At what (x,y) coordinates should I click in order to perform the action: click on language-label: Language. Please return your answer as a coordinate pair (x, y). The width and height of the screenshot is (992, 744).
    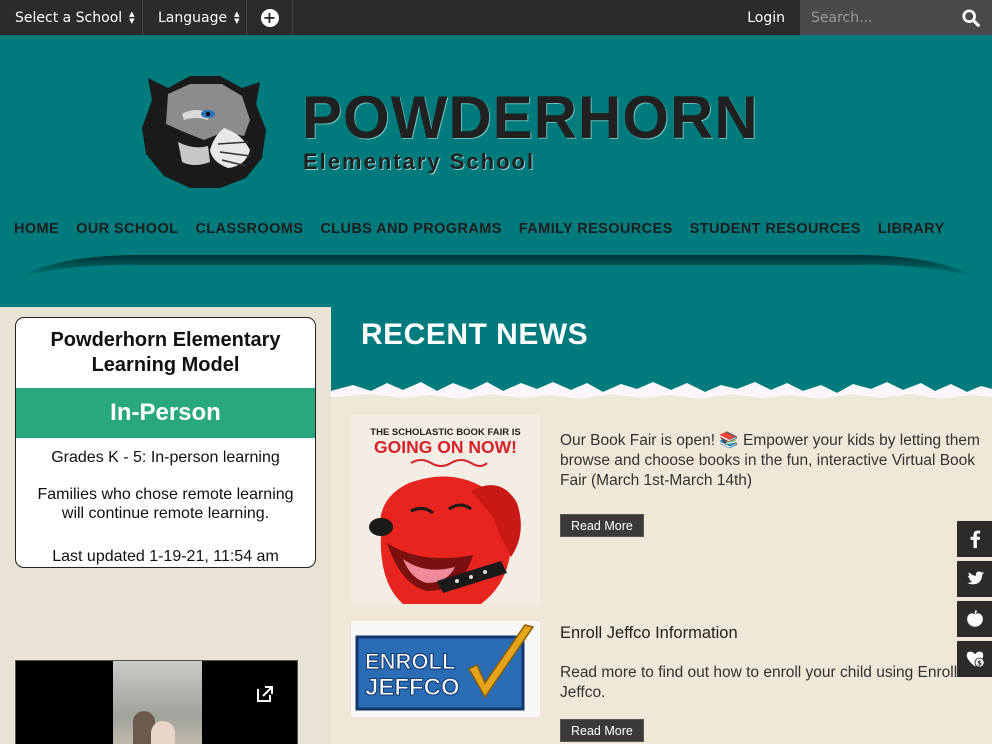
    Looking at the image, I should click on (193, 17).